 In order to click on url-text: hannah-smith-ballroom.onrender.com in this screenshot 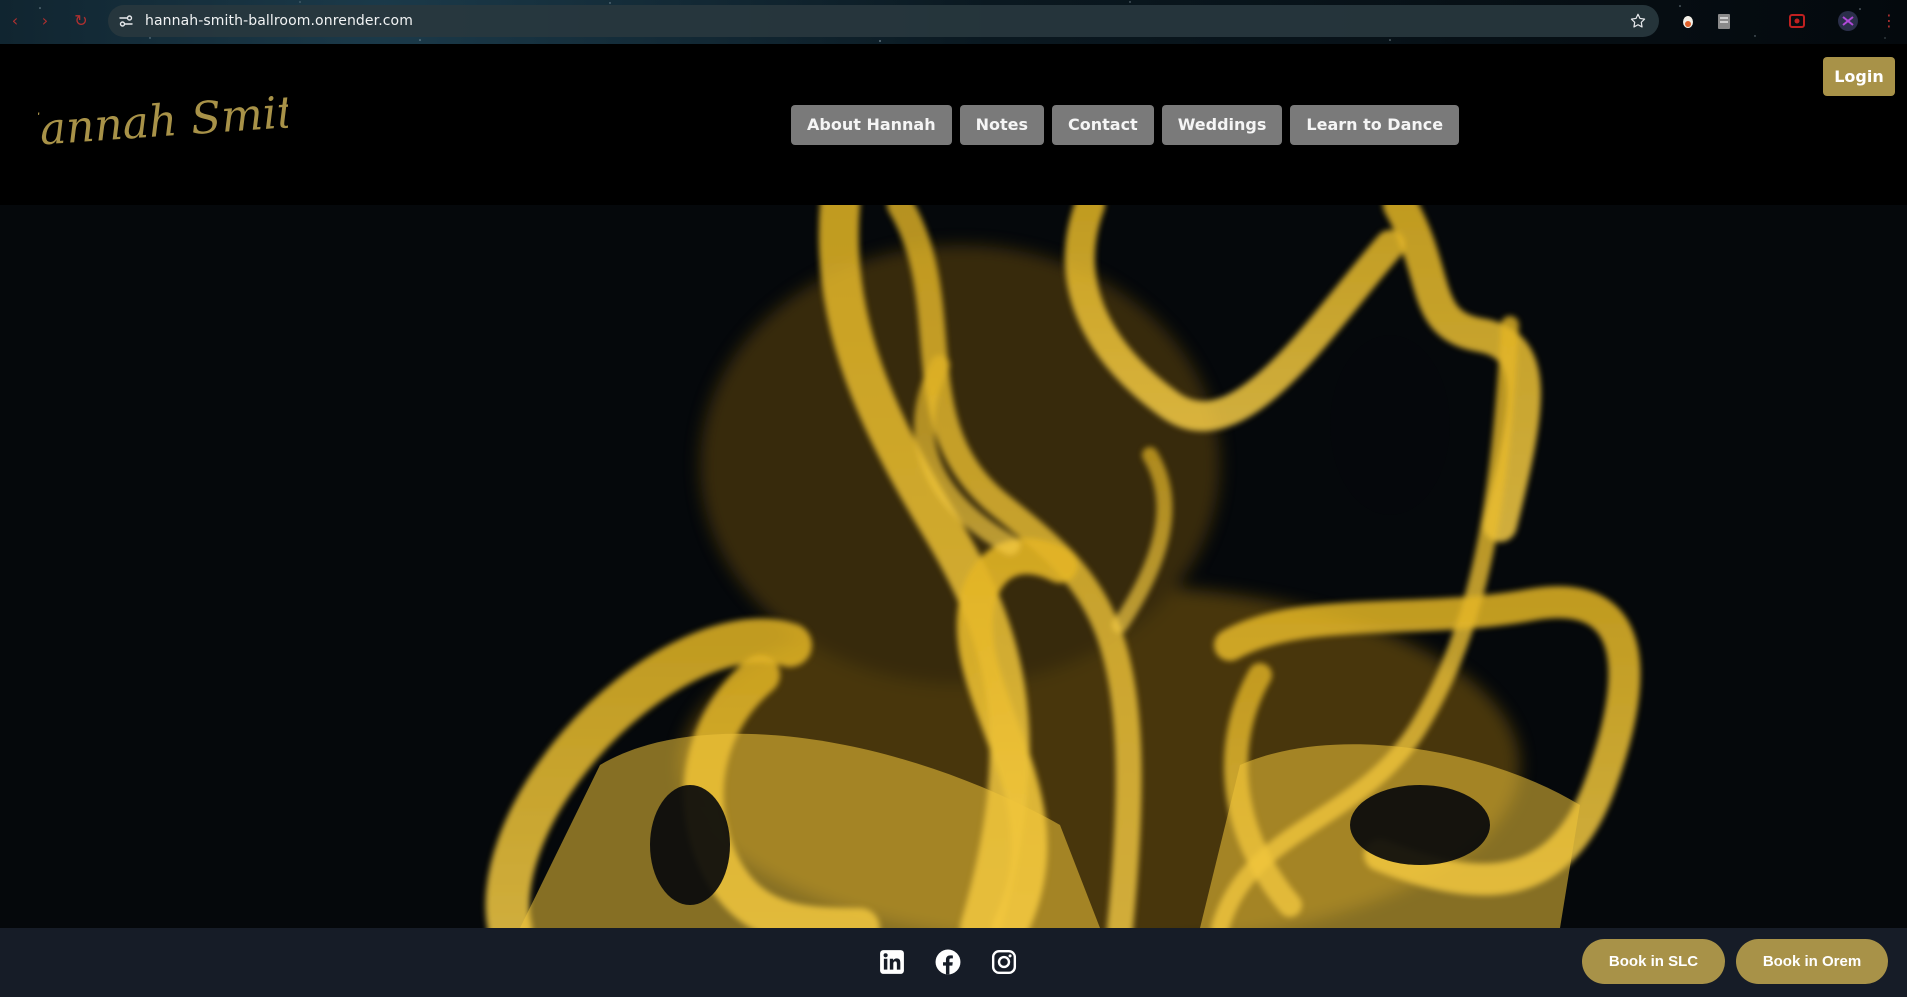, I will do `click(279, 21)`.